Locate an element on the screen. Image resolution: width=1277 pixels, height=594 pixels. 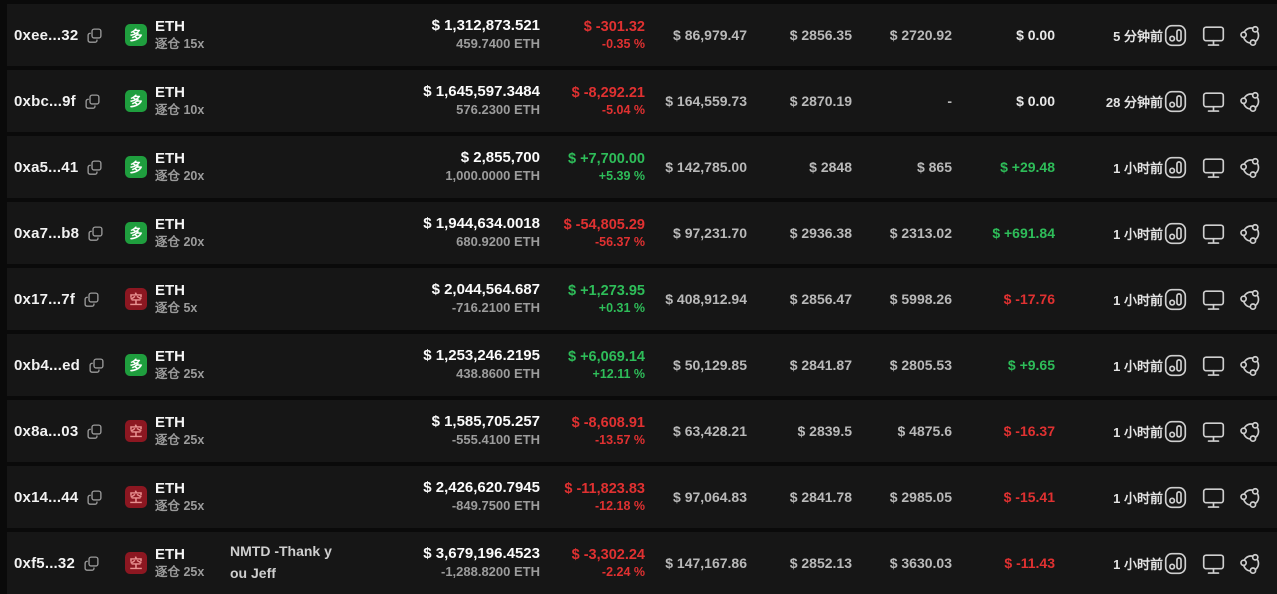
wallet-address: 0xbc...9f is located at coordinates (45, 101).